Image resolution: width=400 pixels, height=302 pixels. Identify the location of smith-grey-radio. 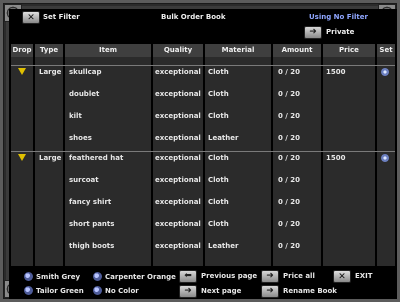
(28, 276).